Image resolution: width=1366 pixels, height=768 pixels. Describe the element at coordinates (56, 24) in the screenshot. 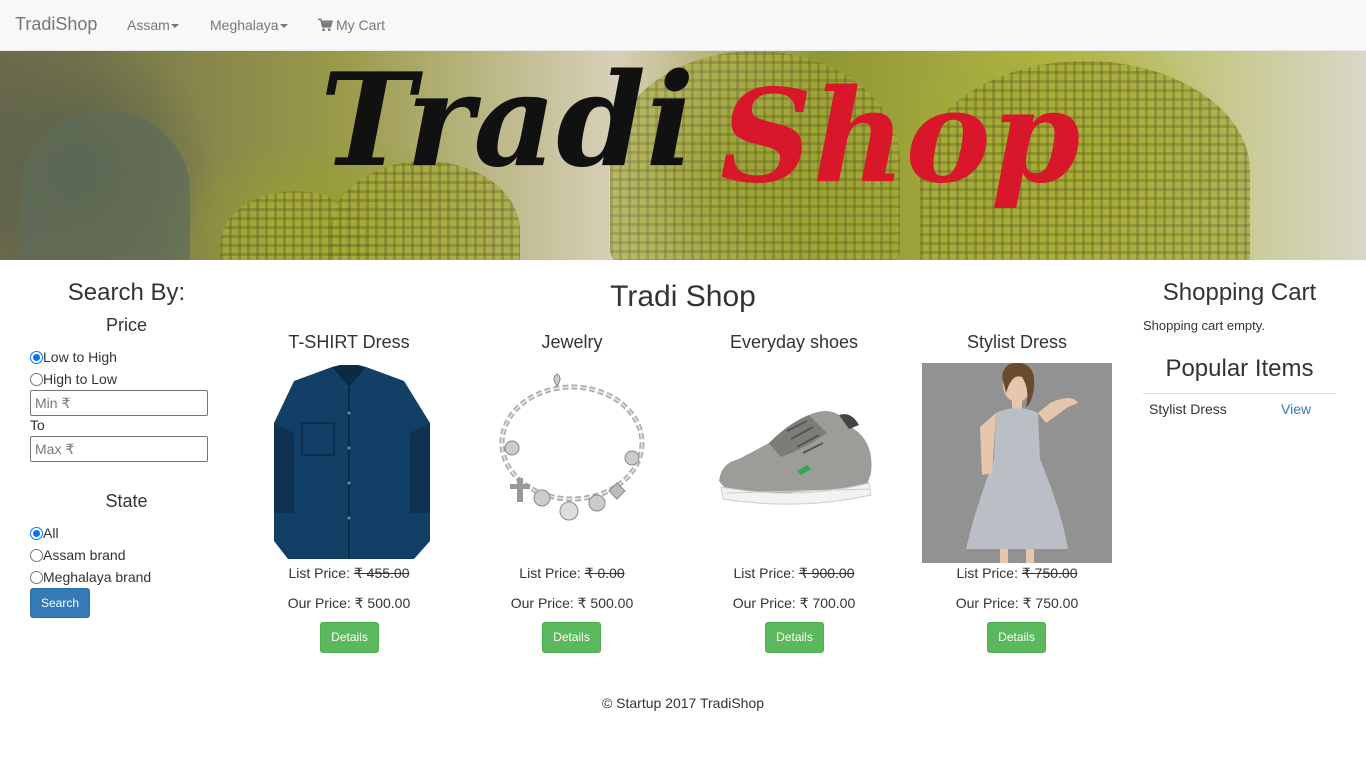

I see `brand-link: TradiShop` at that location.